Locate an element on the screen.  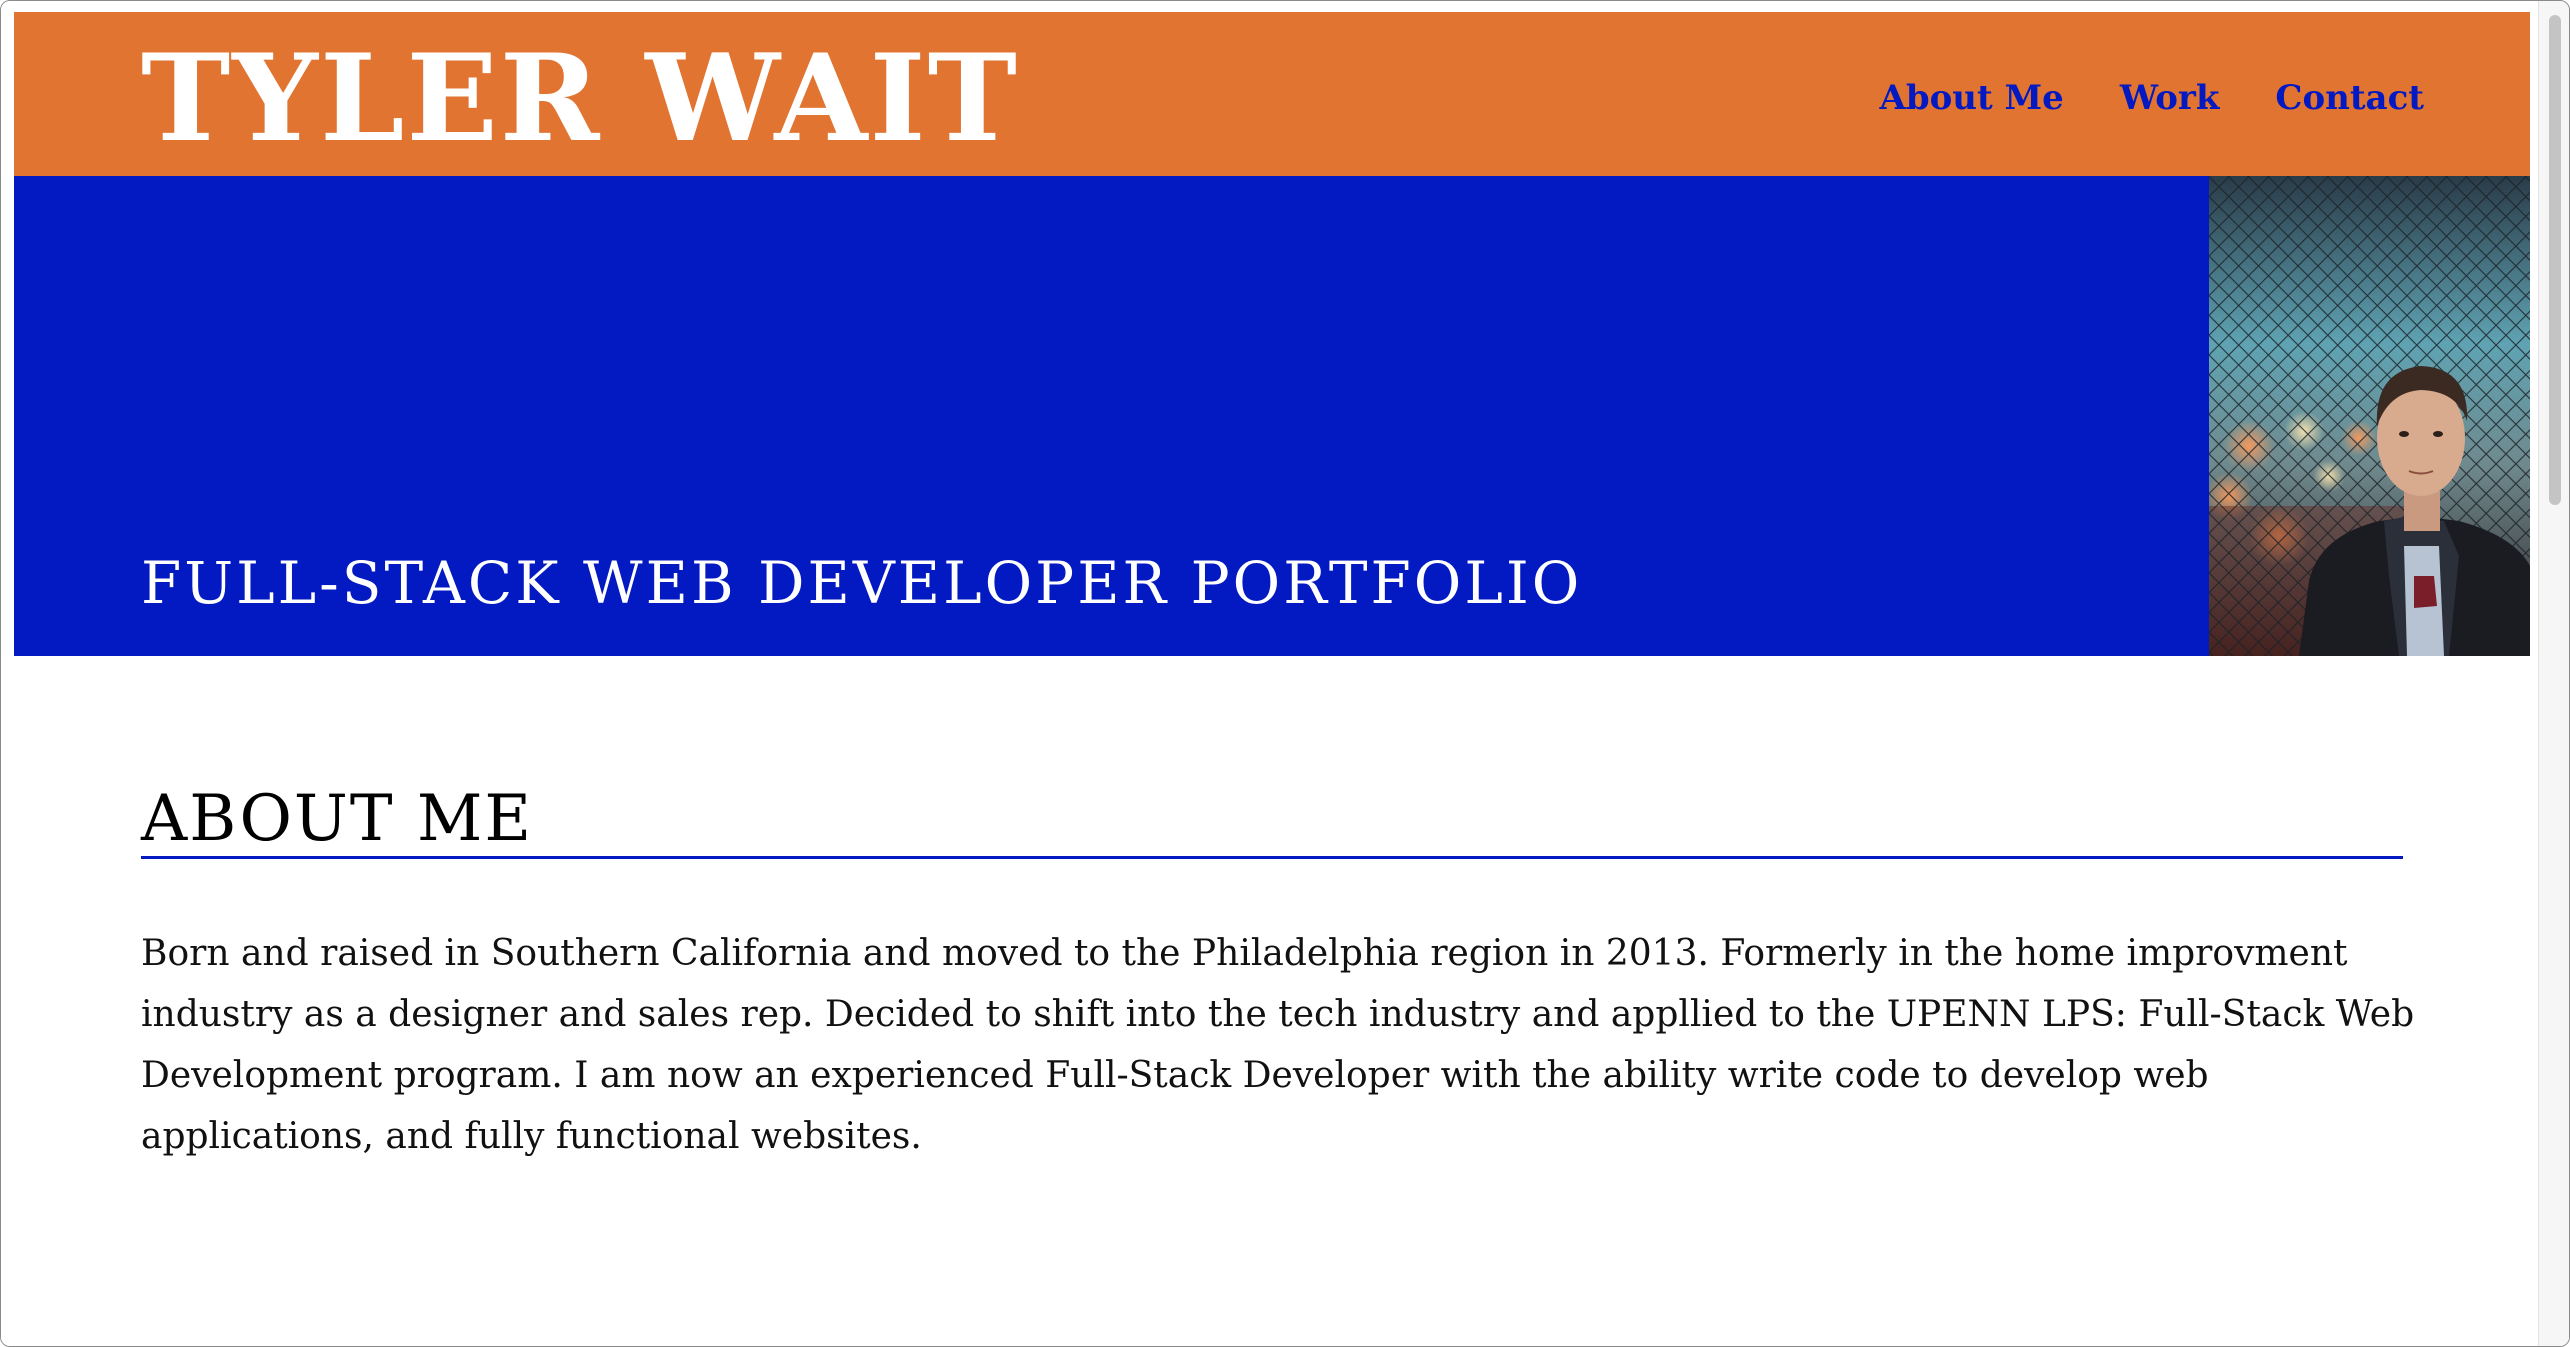
nav-link-about-me: About Me is located at coordinates (1971, 98).